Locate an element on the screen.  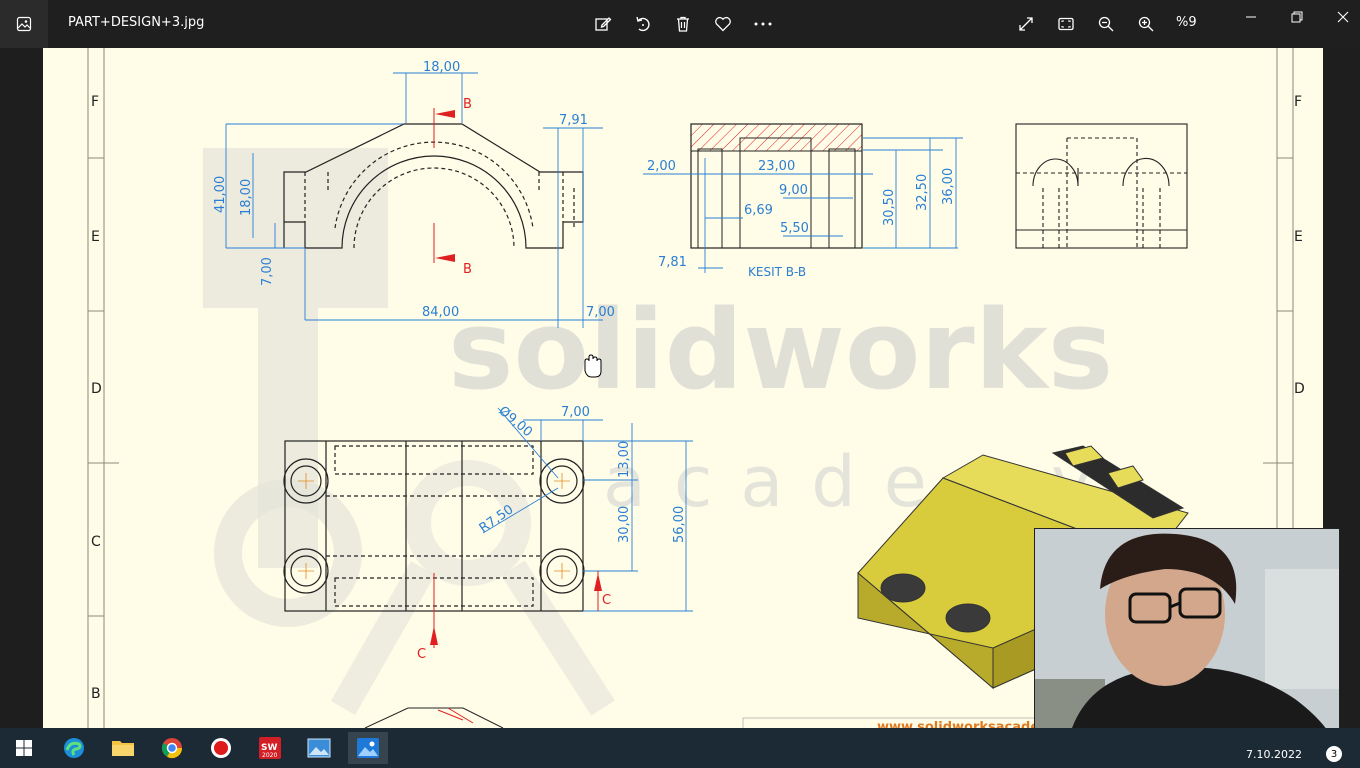
section-label: KESIT B-B is located at coordinates (777, 272).